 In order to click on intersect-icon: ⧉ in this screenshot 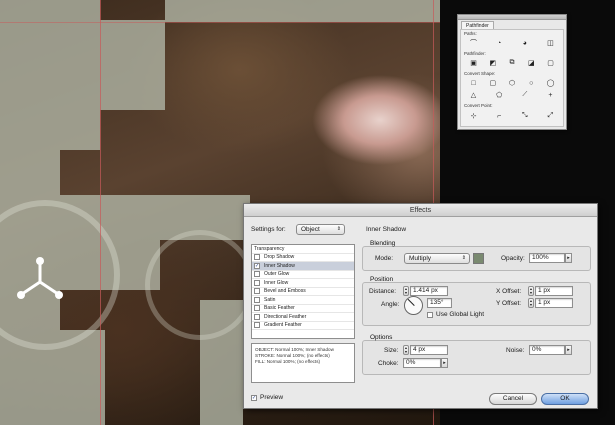, I will do `click(512, 63)`.